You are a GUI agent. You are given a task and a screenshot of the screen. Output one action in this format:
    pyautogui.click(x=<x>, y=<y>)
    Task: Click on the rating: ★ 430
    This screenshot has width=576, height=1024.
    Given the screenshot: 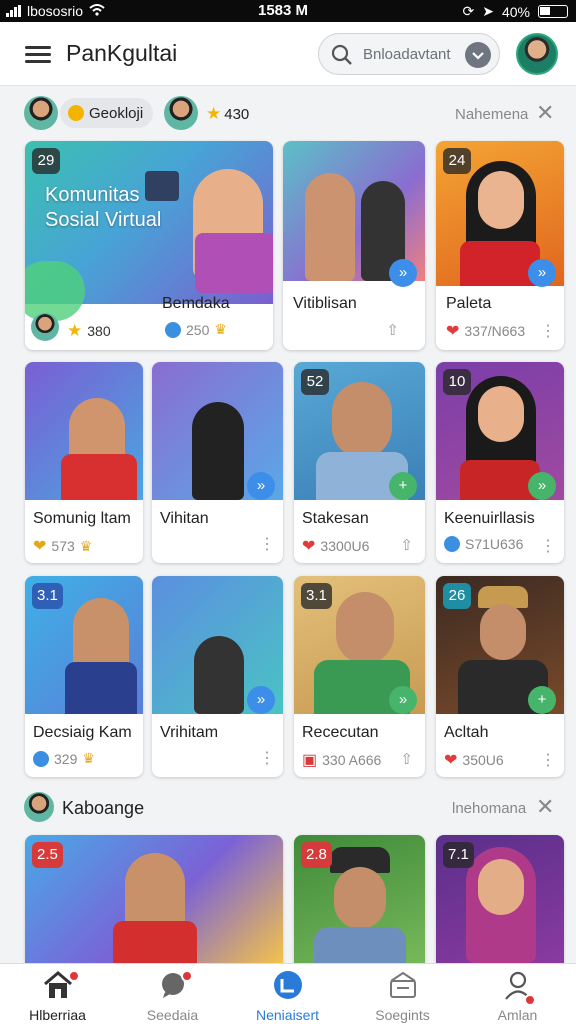 What is the action you would take?
    pyautogui.click(x=227, y=114)
    